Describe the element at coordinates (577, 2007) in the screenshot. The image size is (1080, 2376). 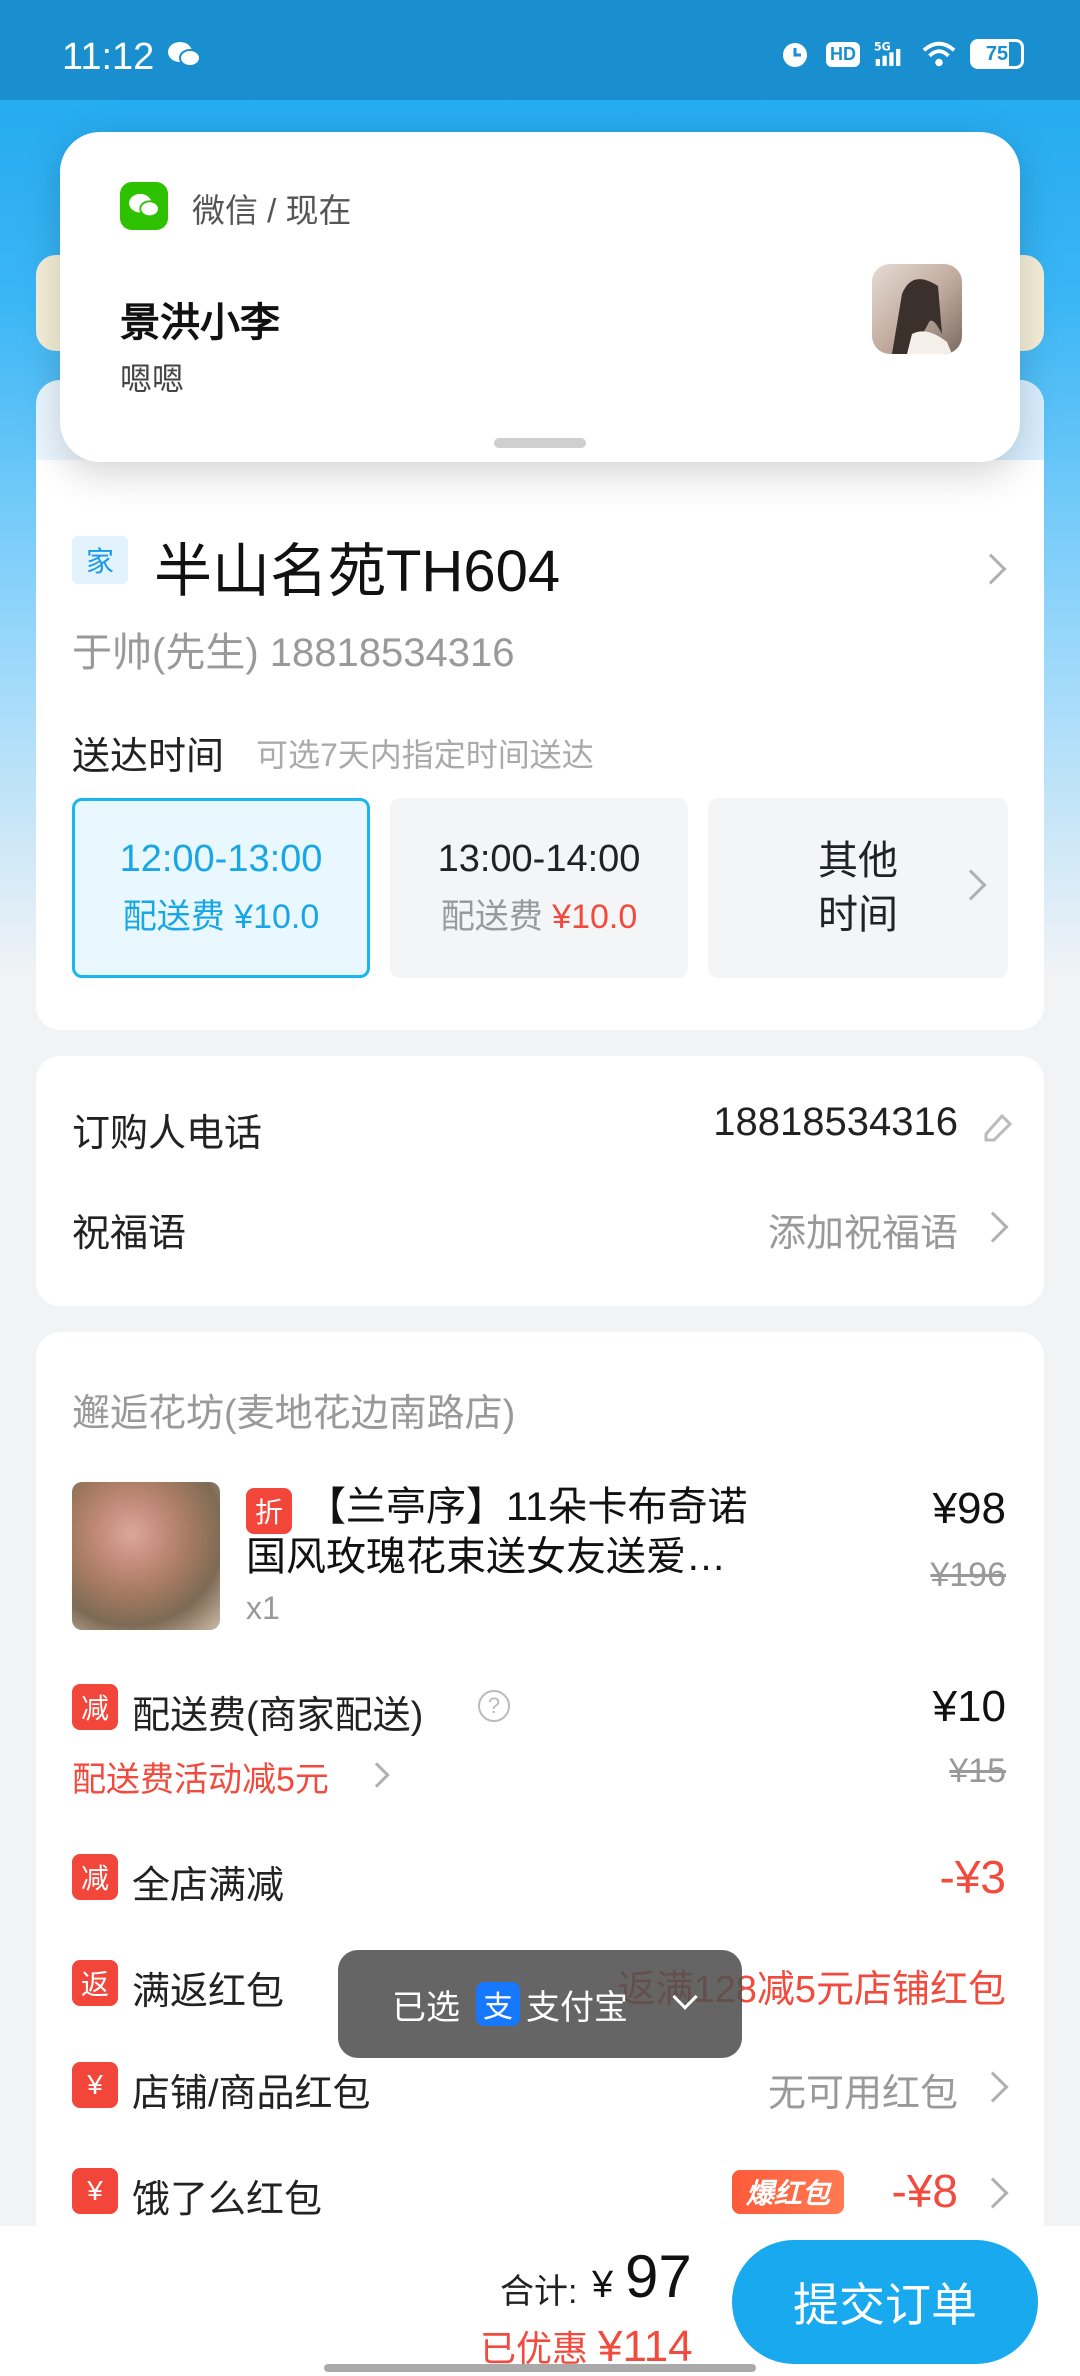
I see `payment-method-name: 支付宝` at that location.